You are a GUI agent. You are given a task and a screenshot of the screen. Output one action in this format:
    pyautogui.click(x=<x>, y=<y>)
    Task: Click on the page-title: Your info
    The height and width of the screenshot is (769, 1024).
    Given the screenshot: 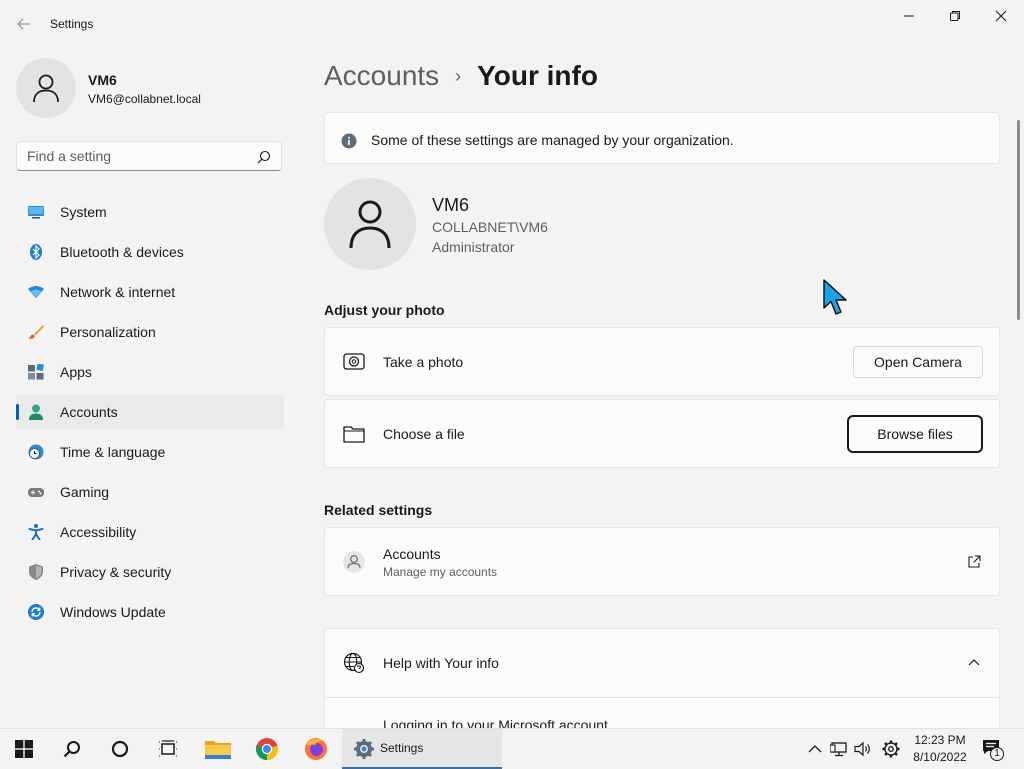 What is the action you would take?
    pyautogui.click(x=537, y=75)
    